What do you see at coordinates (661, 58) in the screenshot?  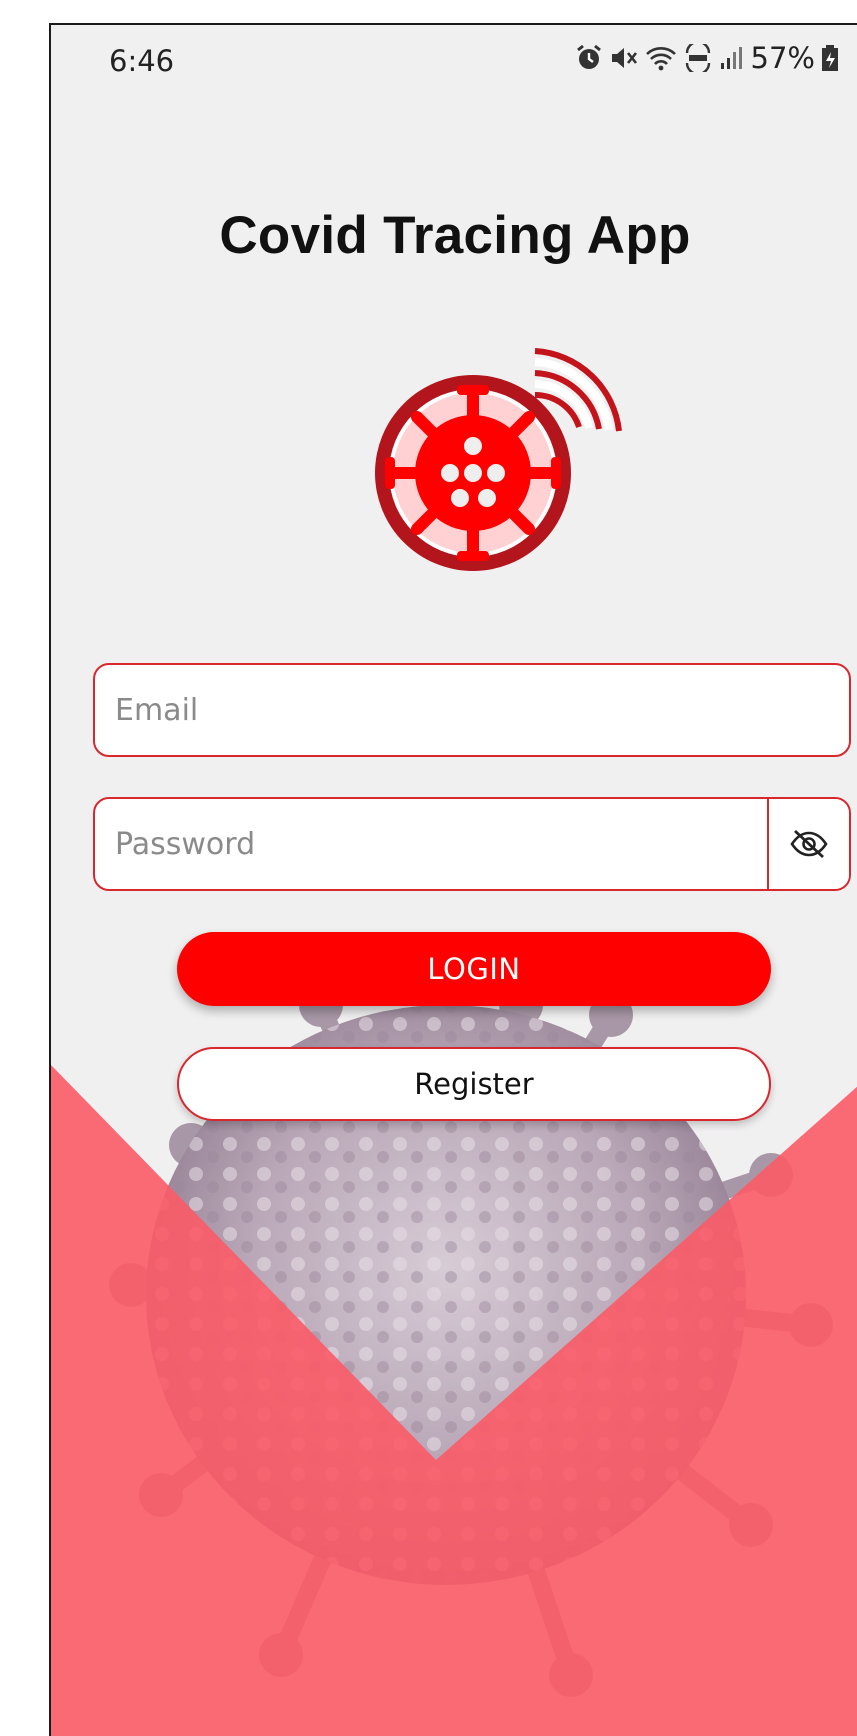 I see `wifi-icon` at bounding box center [661, 58].